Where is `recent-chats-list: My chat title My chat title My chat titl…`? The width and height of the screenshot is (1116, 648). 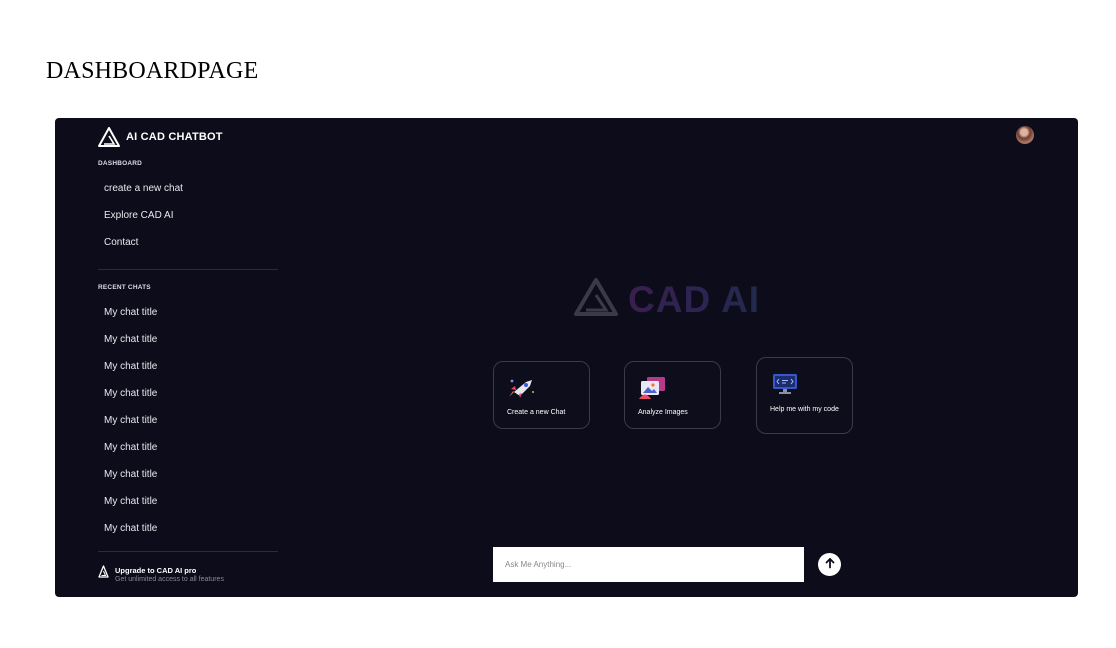
recent-chats-list: My chat title My chat title My chat titl… is located at coordinates (130, 426).